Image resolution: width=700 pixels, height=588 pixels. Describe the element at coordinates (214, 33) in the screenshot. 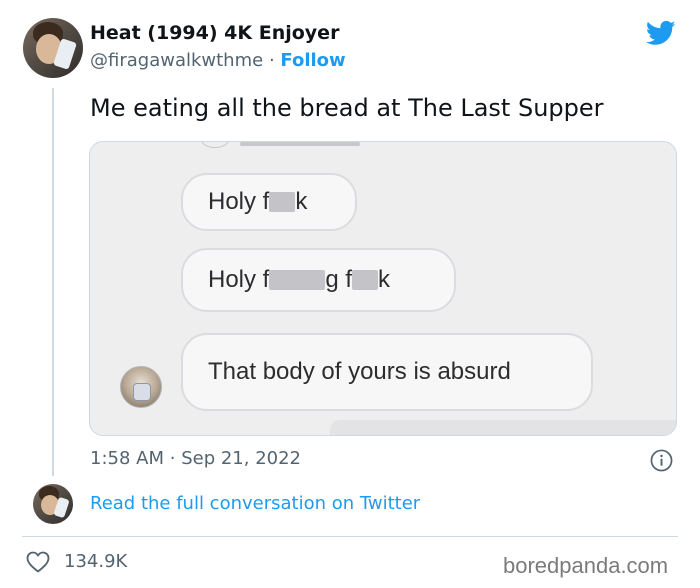

I see `author-name: Heat (1994) 4K Enjoyer` at that location.